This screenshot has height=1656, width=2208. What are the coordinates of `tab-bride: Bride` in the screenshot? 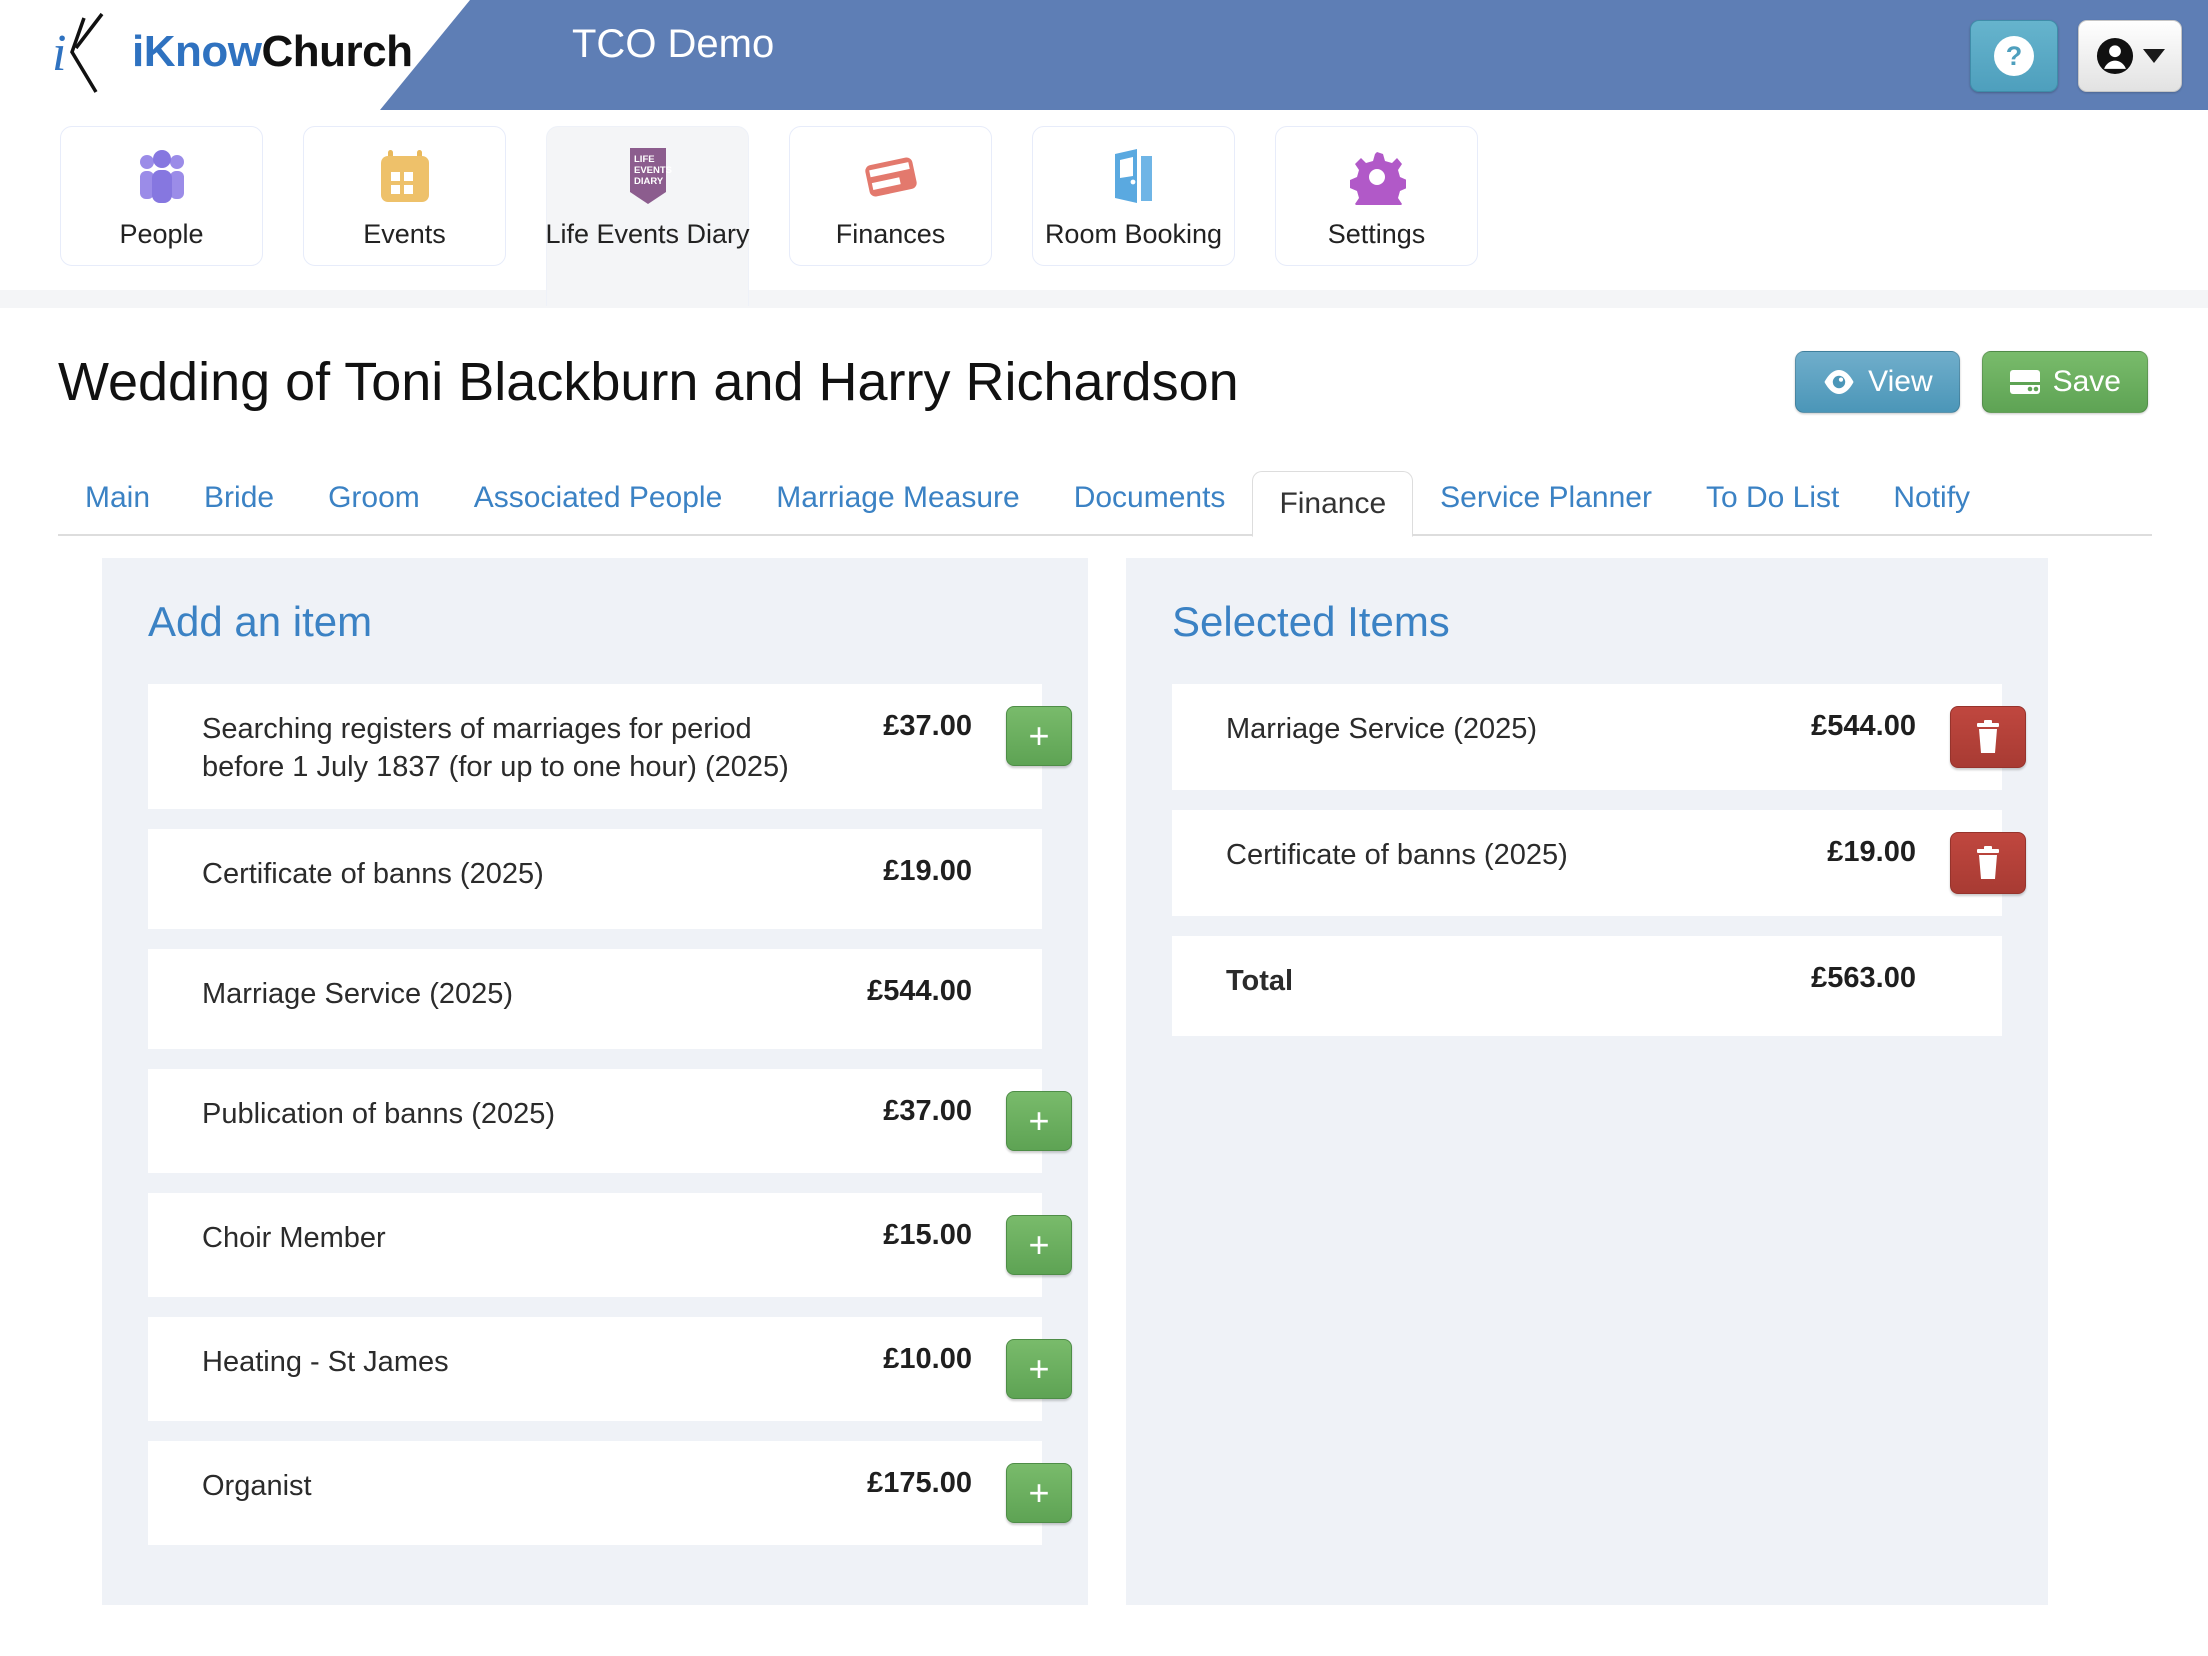 It's located at (239, 509).